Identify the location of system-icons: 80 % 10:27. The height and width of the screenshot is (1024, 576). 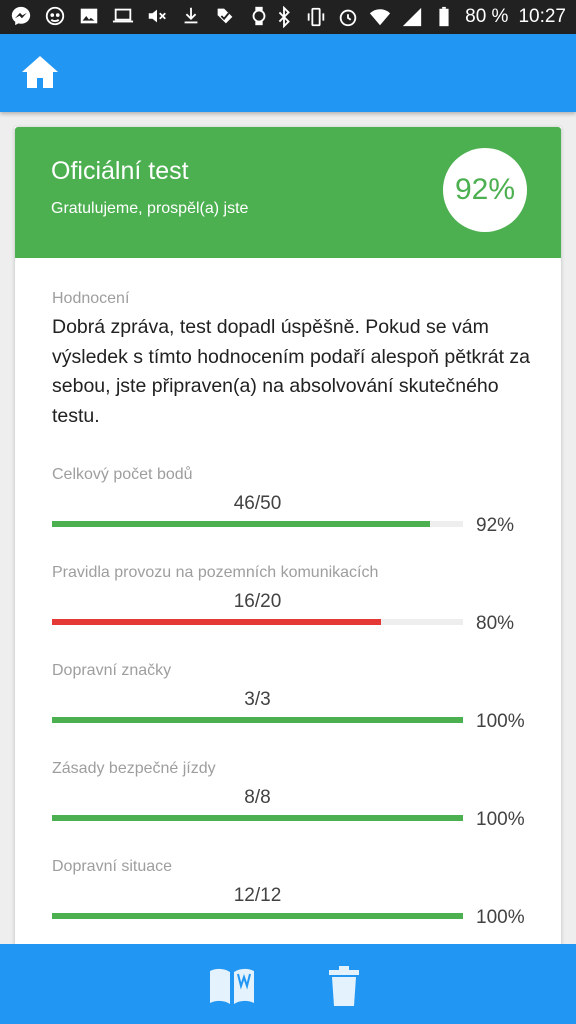
(419, 17).